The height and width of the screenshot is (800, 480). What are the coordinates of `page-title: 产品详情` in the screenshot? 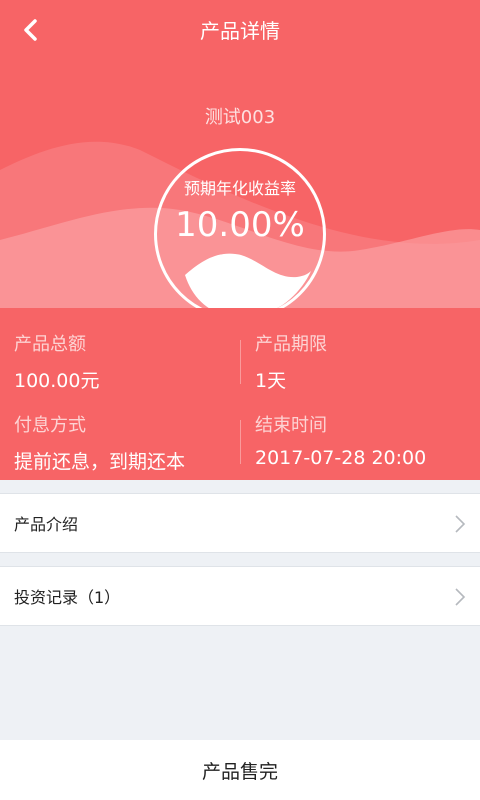 It's located at (240, 31).